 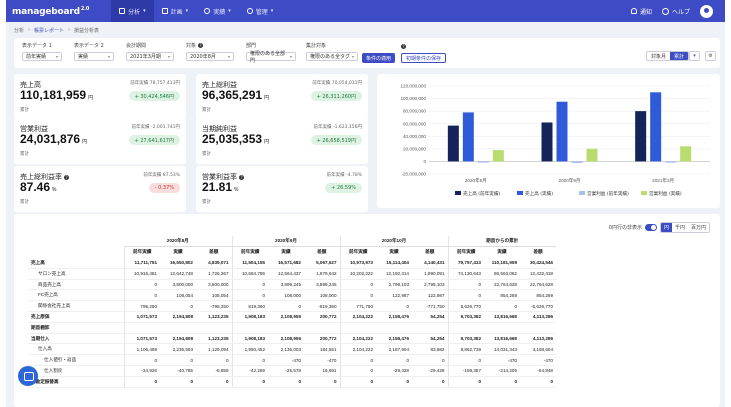 What do you see at coordinates (214, 263) in the screenshot?
I see `table-cell: 4,839,071` at bounding box center [214, 263].